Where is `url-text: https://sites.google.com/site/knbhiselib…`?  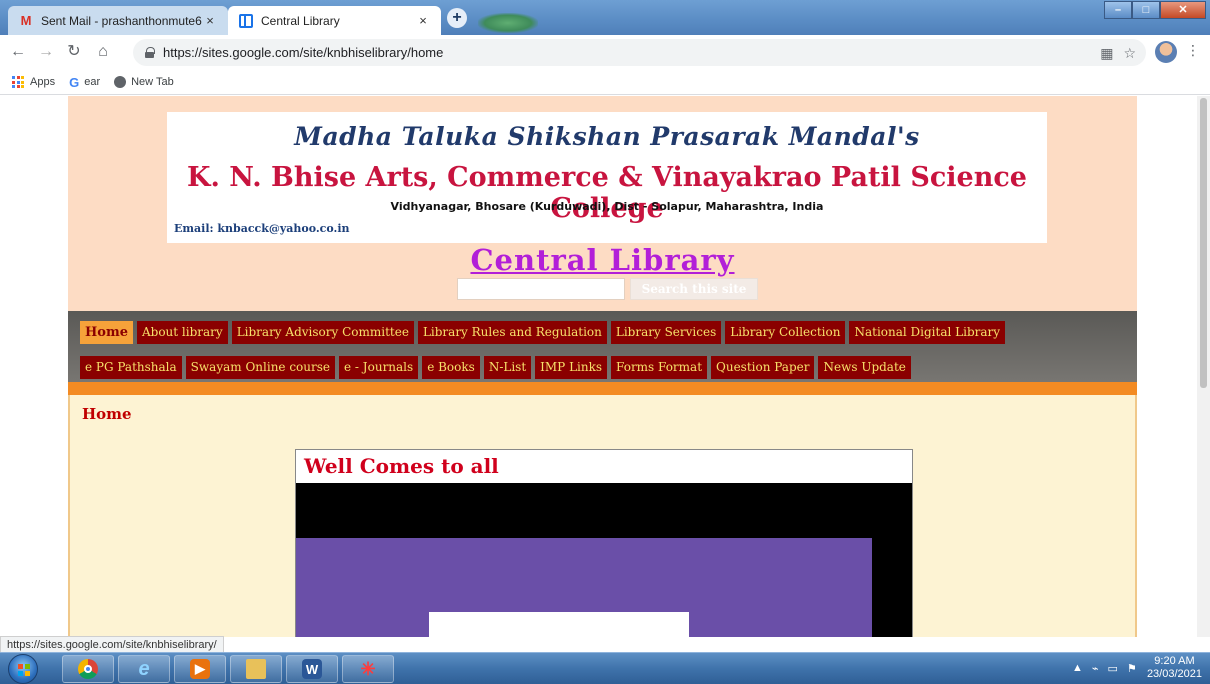
url-text: https://sites.google.com/site/knbhiselib… is located at coordinates (303, 52).